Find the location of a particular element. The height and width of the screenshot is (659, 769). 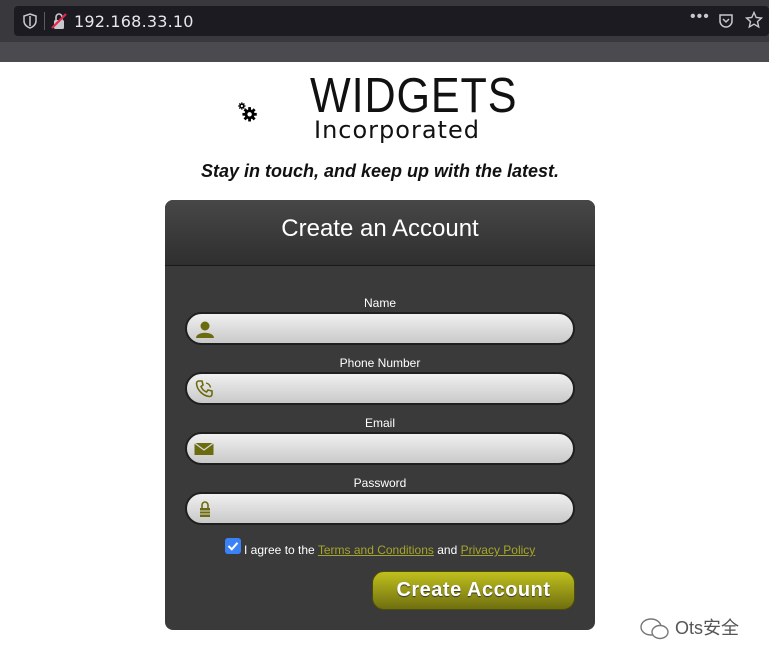

url-text: 192.168.33.10 is located at coordinates (134, 21).